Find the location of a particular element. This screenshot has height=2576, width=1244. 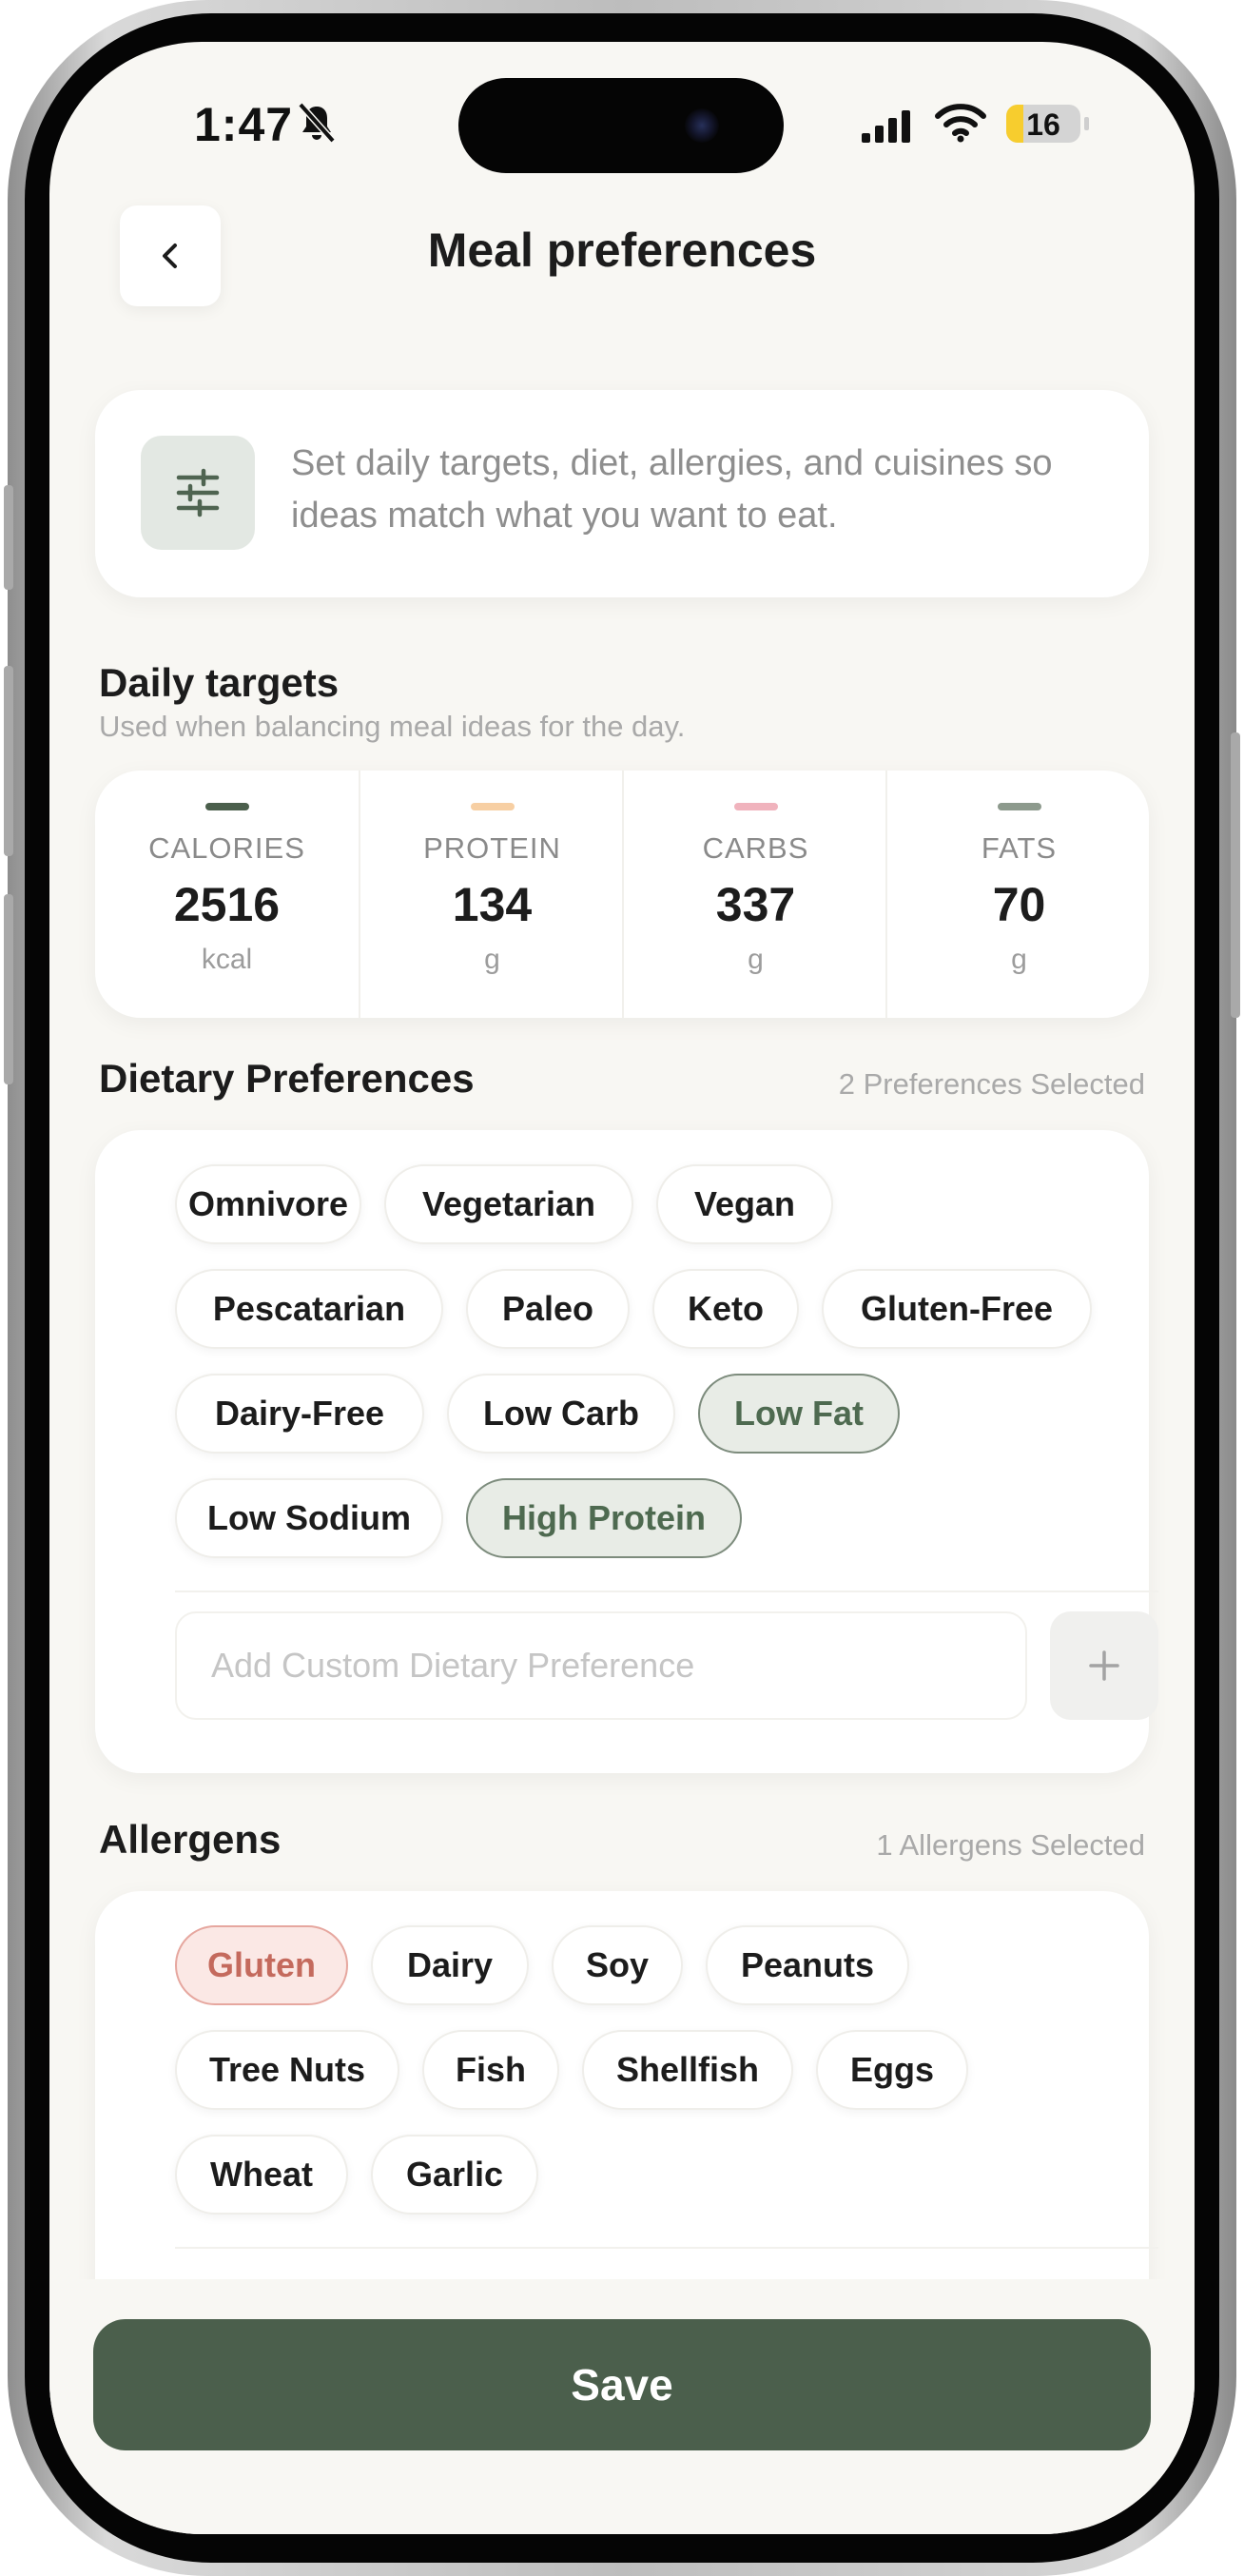

macro-value: 337 is located at coordinates (755, 905).